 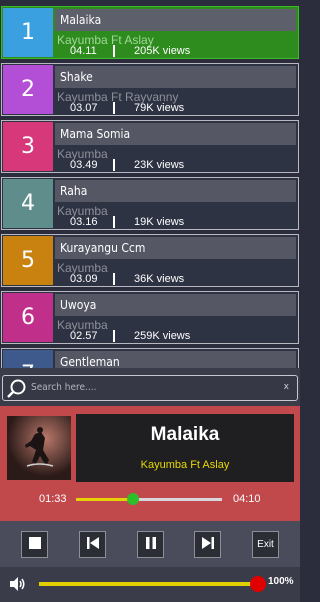 I want to click on song-title: Kurayangu Ccm, so click(x=175, y=248).